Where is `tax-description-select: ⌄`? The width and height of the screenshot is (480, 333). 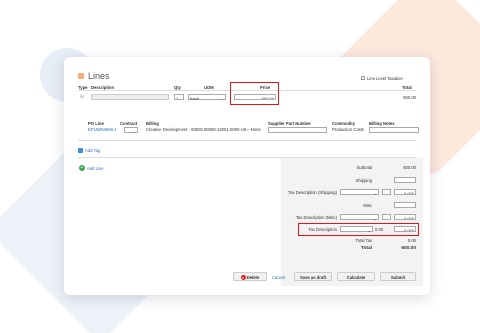
tax-description-select: ⌄ is located at coordinates (356, 229).